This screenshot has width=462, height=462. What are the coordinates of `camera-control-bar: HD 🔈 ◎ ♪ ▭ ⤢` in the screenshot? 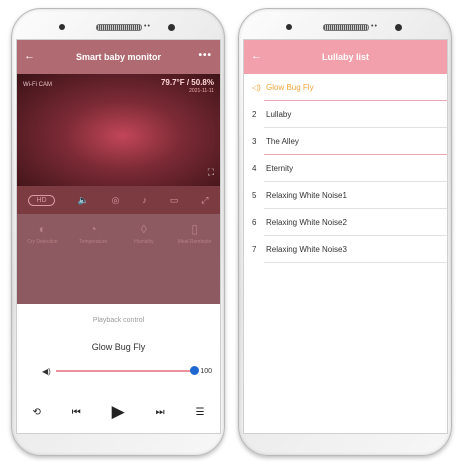 It's located at (118, 200).